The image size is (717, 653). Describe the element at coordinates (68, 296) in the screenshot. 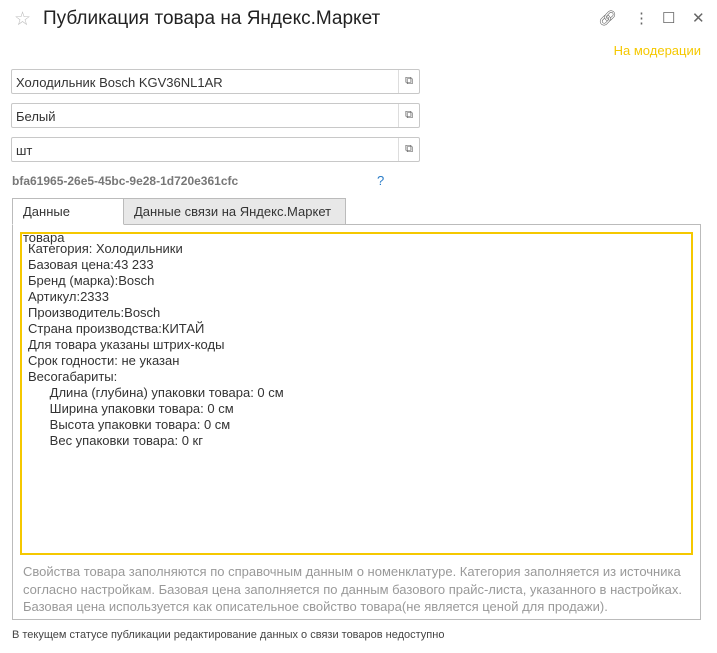

I see `property-line: Артикул:2333` at that location.